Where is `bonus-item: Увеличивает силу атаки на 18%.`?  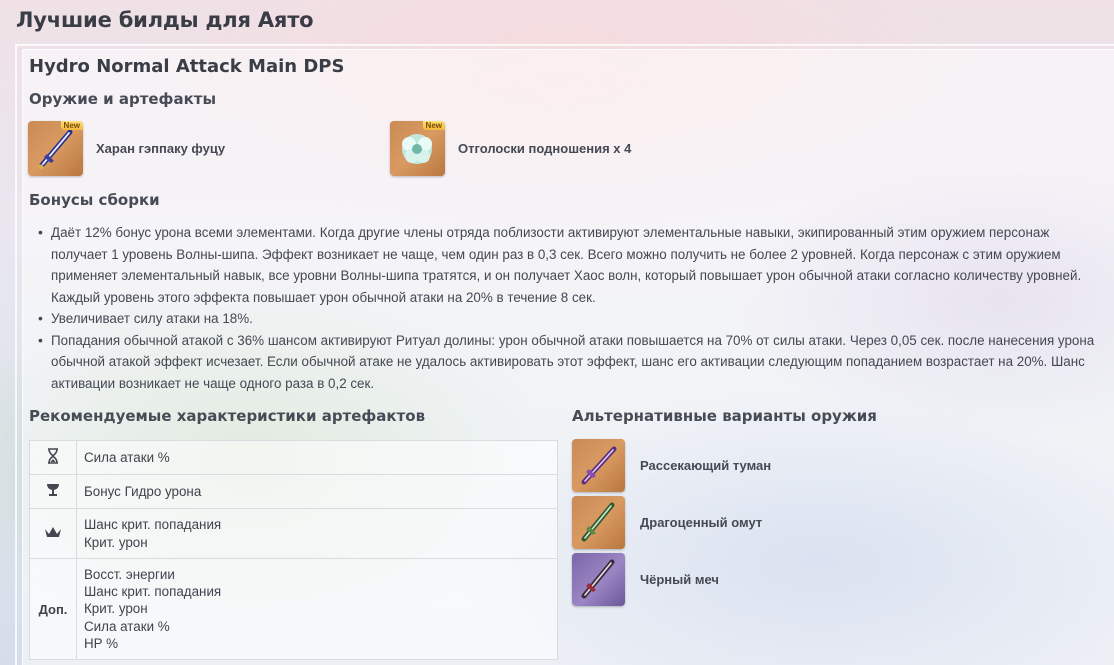
bonus-item: Увеличивает силу атаки на 18%. is located at coordinates (567, 319).